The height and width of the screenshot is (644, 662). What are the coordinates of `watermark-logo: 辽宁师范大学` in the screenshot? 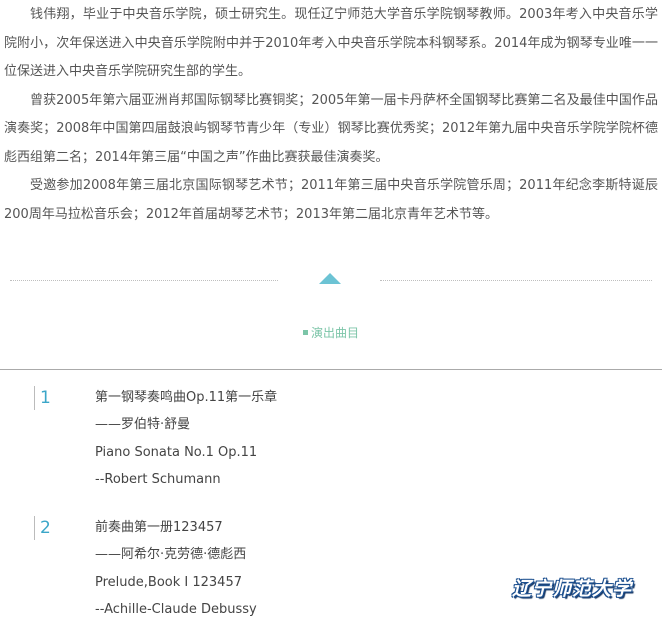 It's located at (572, 587).